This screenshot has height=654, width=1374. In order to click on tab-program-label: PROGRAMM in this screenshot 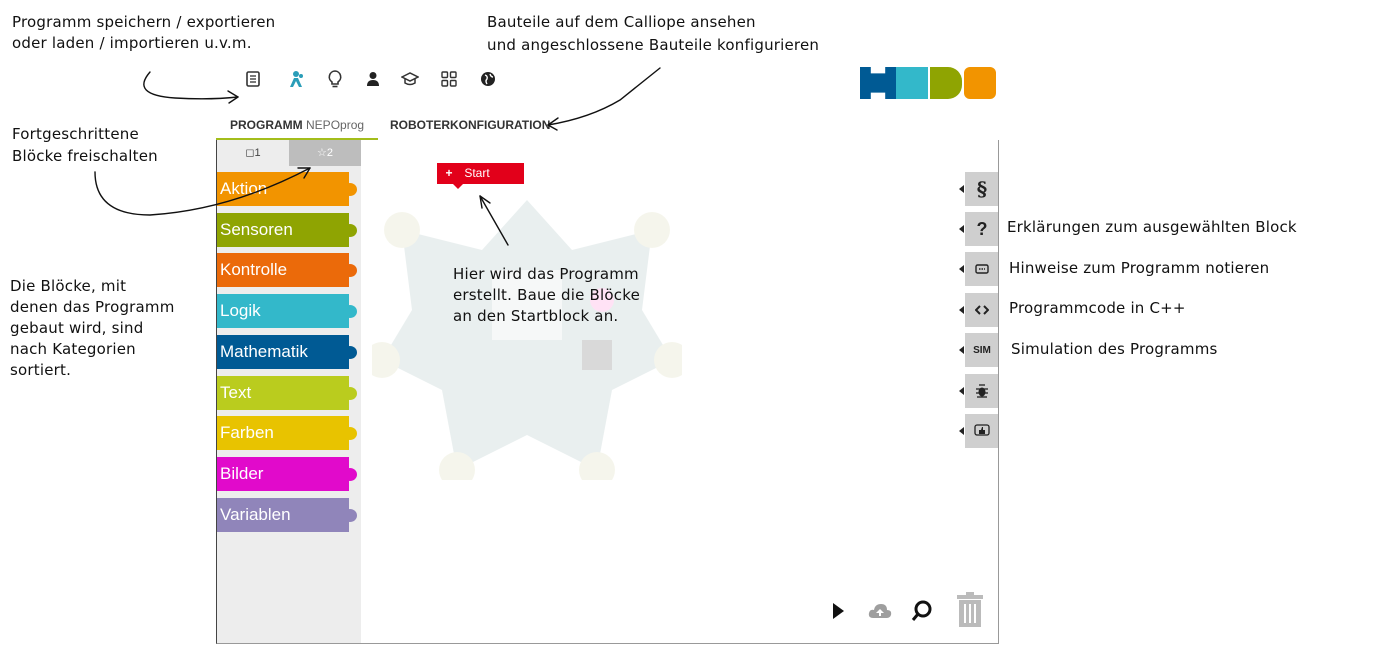, I will do `click(266, 125)`.